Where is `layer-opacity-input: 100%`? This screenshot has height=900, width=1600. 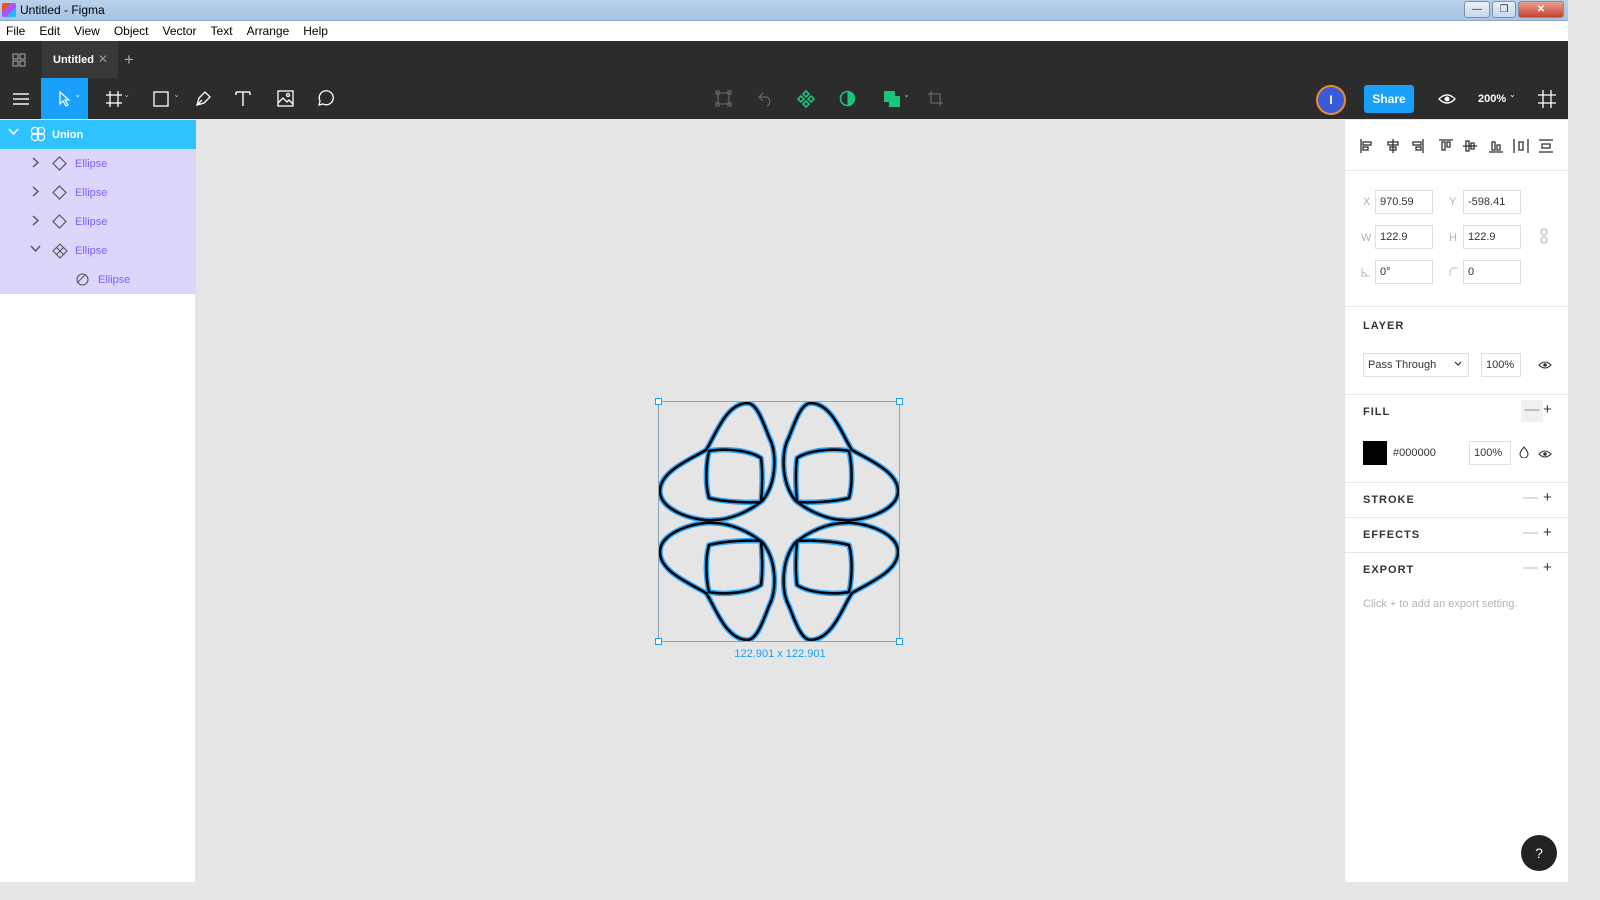 layer-opacity-input: 100% is located at coordinates (1501, 365).